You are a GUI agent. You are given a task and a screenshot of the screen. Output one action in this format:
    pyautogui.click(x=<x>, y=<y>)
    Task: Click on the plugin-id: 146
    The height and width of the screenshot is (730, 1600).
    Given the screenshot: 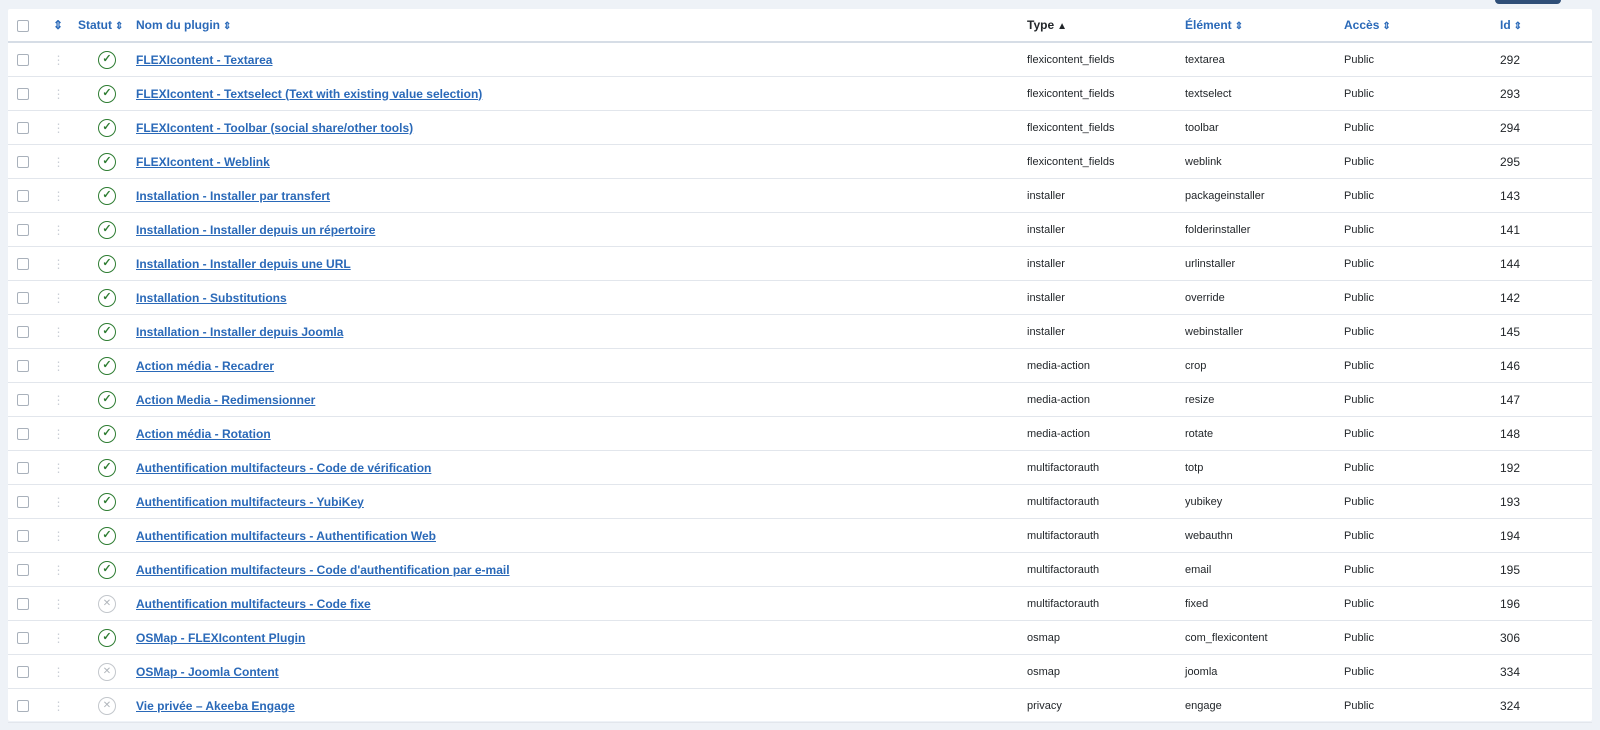 What is the action you would take?
    pyautogui.click(x=1546, y=365)
    